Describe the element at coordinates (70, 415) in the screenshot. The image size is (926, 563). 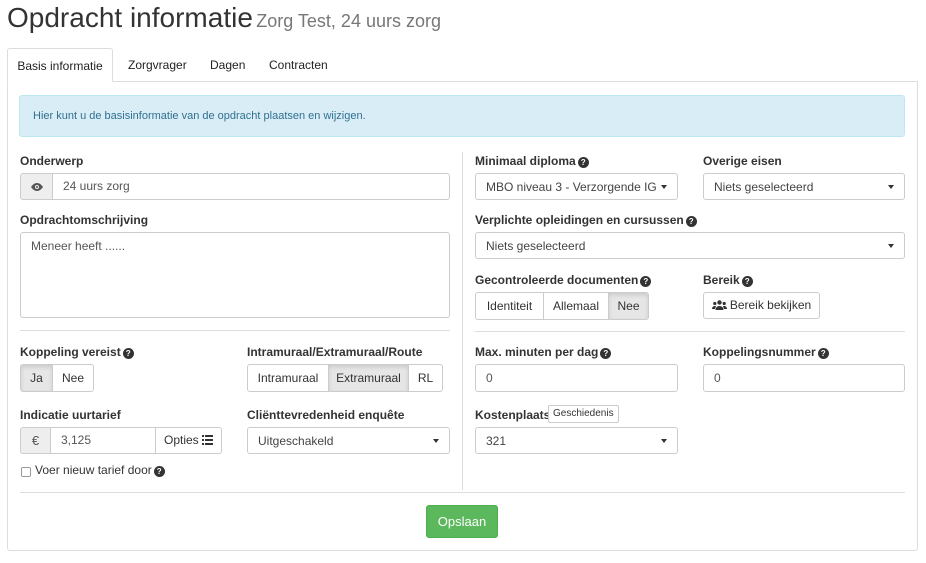
I see `uurtarief-label: Indicatie uurtarief` at that location.